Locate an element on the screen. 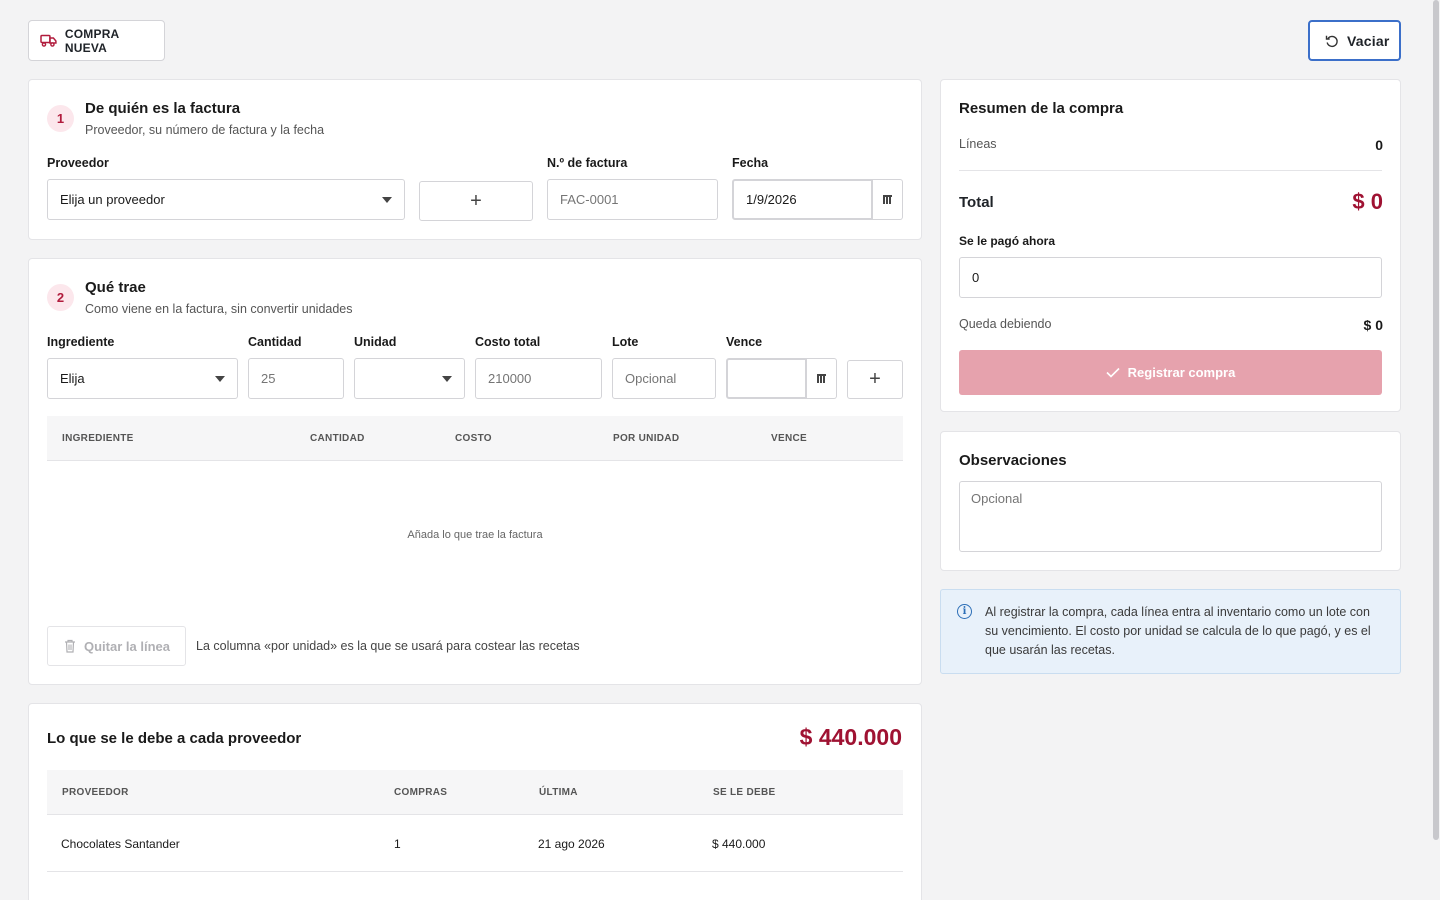 This screenshot has height=900, width=1440. step-2-badge: 2 is located at coordinates (60, 297).